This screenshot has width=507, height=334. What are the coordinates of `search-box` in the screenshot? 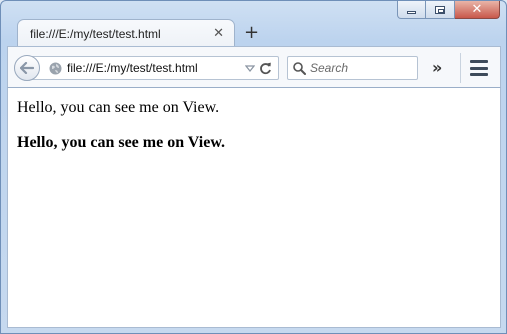 It's located at (352, 68).